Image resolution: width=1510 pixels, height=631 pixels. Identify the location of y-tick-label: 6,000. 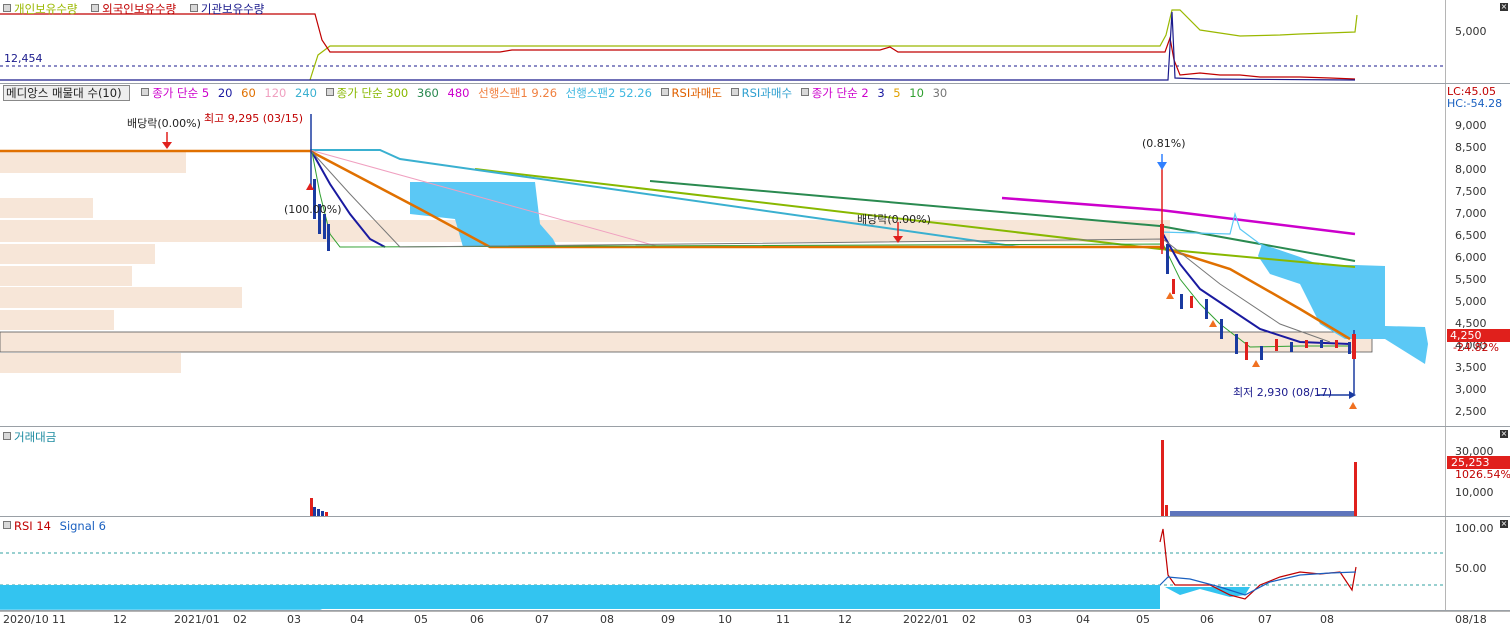
(1471, 257).